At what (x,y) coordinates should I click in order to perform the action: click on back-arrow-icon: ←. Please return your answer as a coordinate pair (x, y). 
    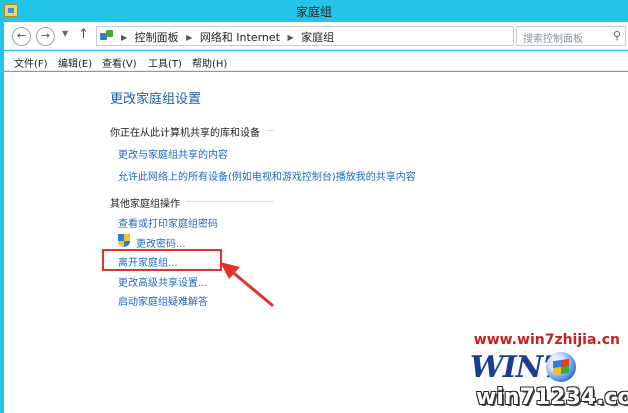
    Looking at the image, I should click on (21, 36).